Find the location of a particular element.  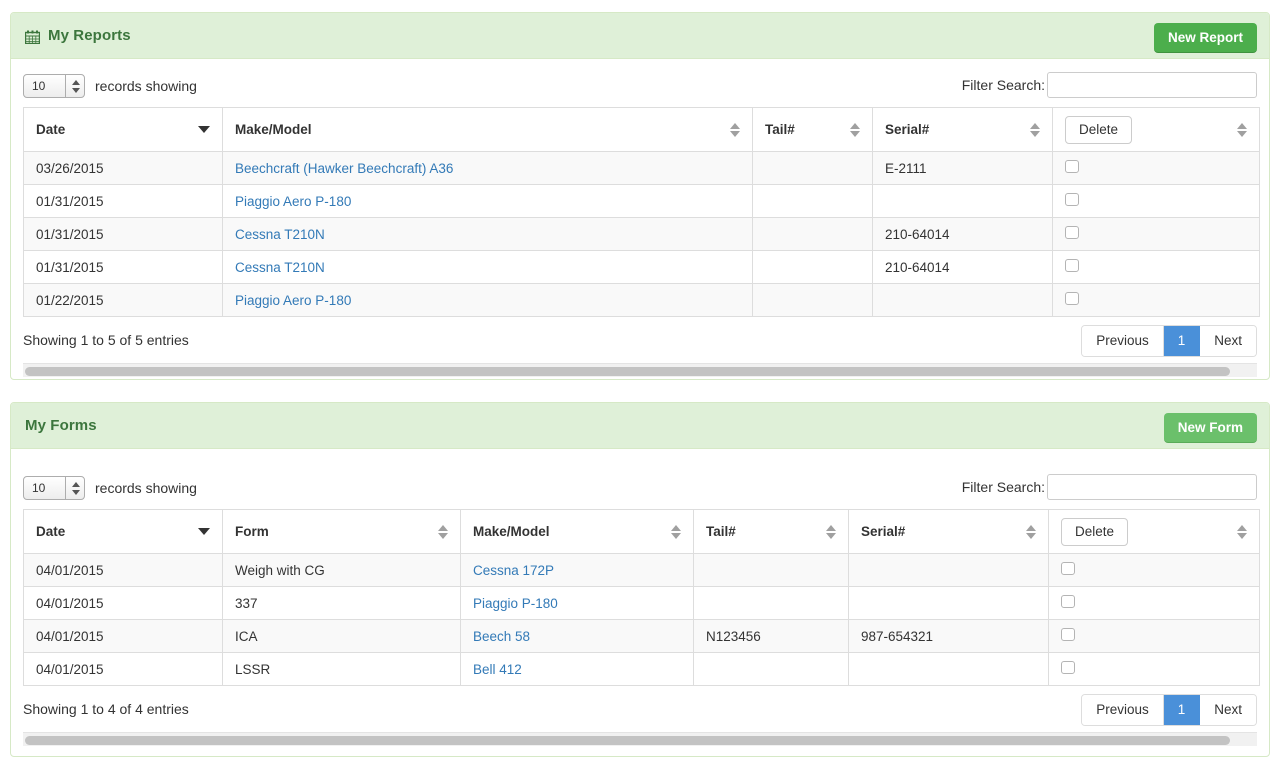

reports-col-date: Date is located at coordinates (123, 129).